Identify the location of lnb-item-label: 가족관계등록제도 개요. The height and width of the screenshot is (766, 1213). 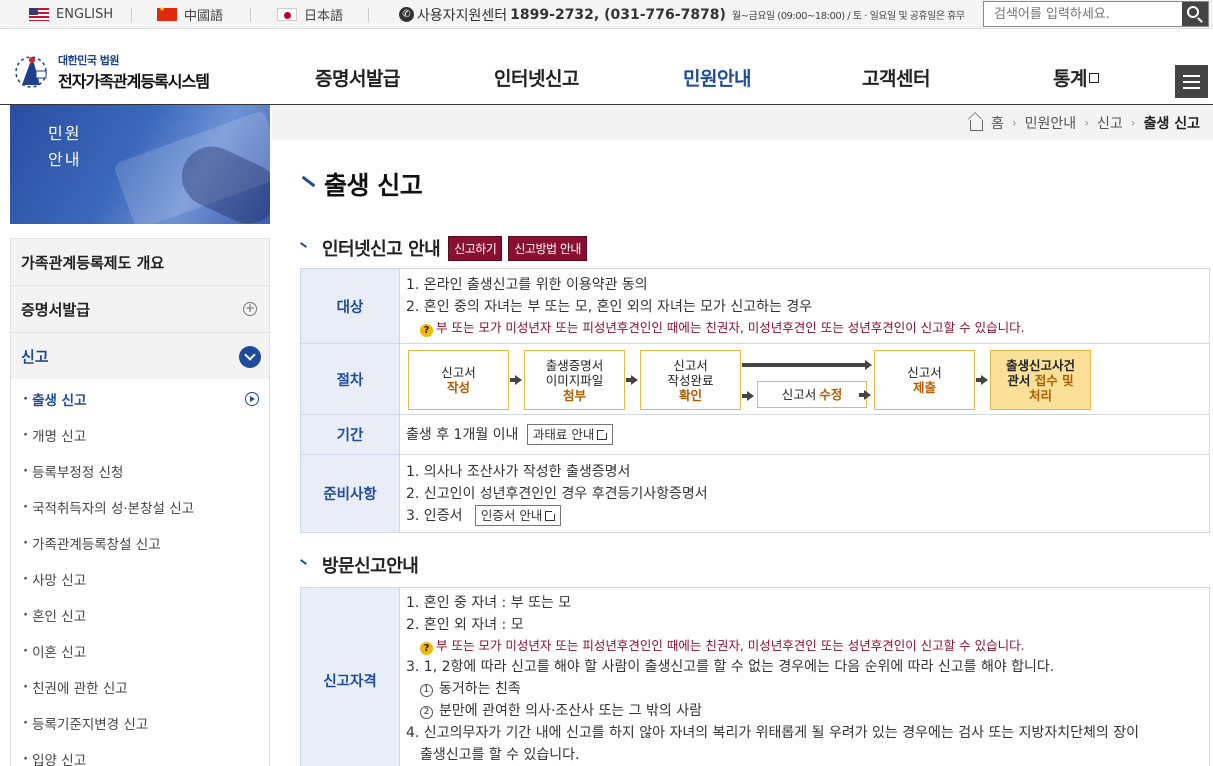
(93, 262).